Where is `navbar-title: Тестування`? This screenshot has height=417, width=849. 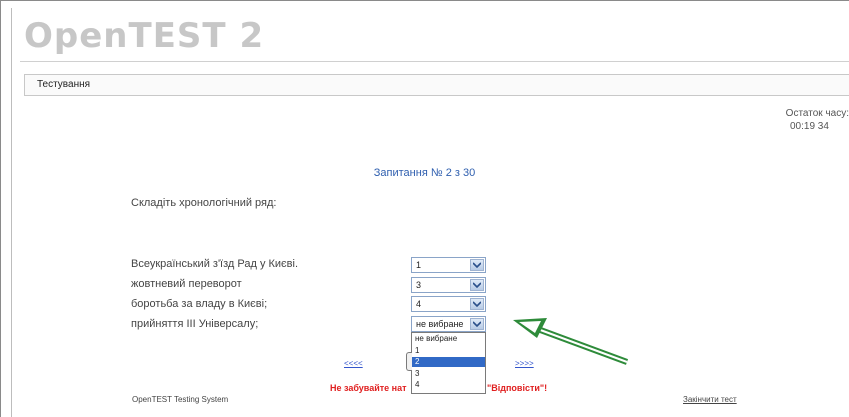 navbar-title: Тестування is located at coordinates (64, 84).